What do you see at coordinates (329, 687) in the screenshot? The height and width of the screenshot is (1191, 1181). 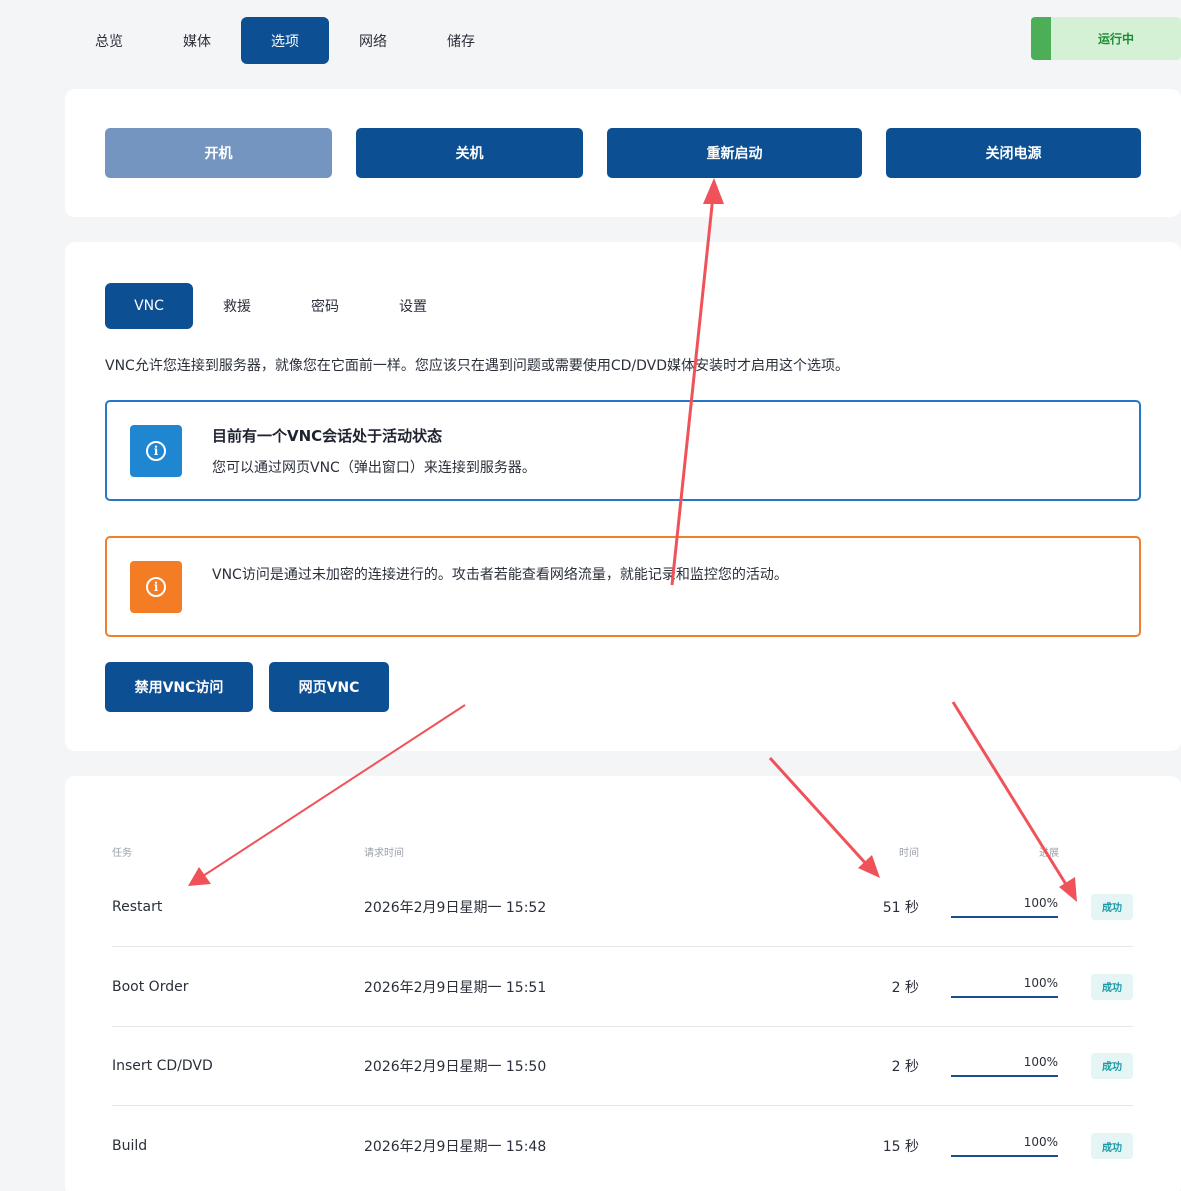 I see `web-vnc-button: 网页VNC` at bounding box center [329, 687].